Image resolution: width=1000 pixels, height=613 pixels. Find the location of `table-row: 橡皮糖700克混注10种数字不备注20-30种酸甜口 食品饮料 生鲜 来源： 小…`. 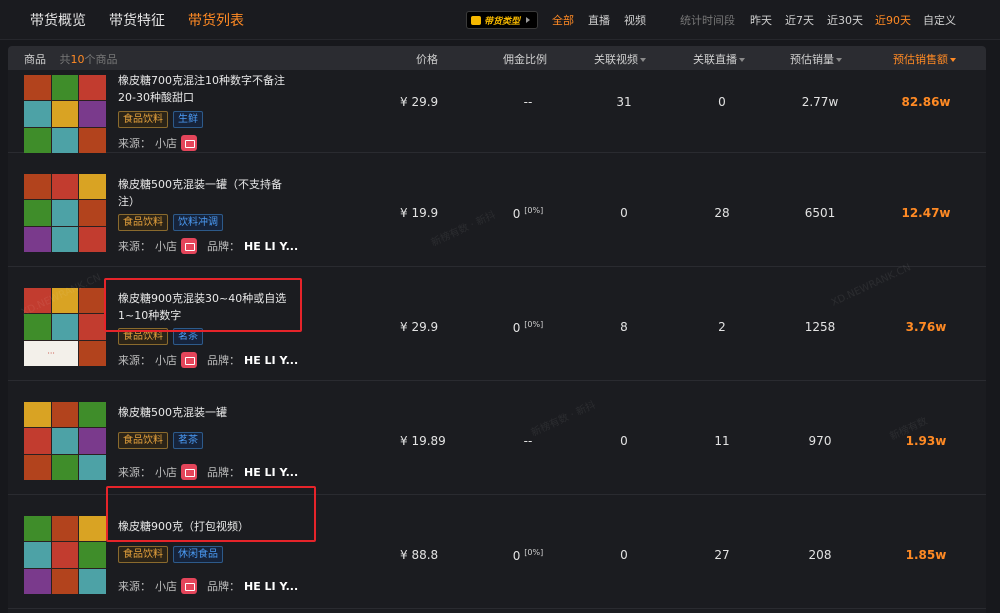

table-row: 橡皮糖700克混注10种数字不备注20-30种酸甜口 食品饮料 生鲜 来源： 小… is located at coordinates (497, 111).